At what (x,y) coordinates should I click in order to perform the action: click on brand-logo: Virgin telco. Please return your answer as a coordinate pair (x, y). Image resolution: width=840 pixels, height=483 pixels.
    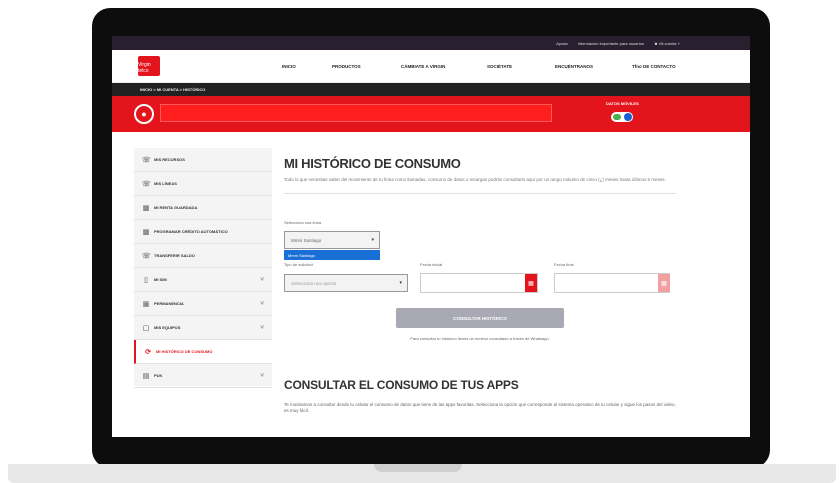
    Looking at the image, I should click on (149, 66).